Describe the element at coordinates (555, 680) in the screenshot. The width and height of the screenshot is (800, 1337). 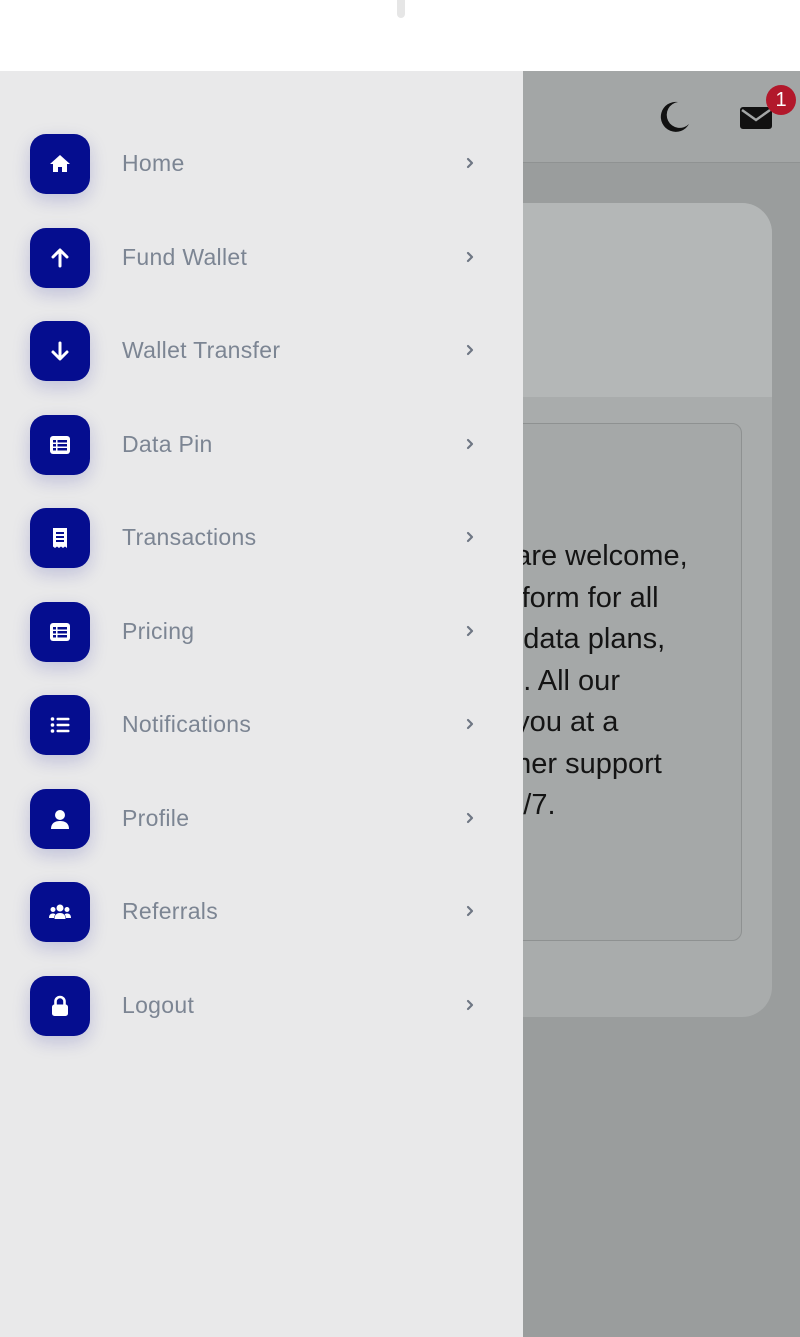
I see `welcome-text-line: on. All our` at that location.